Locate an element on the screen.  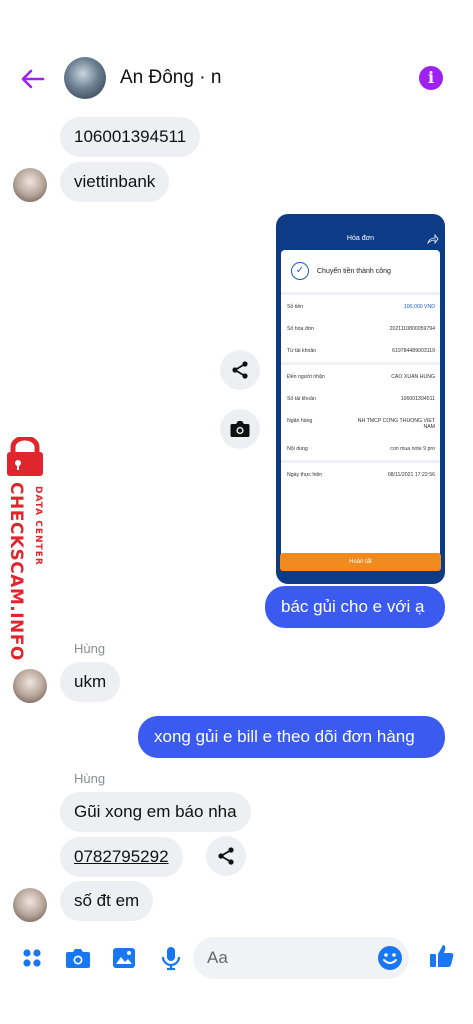
message-text: bác gủi cho e với ạ is located at coordinates (353, 606).